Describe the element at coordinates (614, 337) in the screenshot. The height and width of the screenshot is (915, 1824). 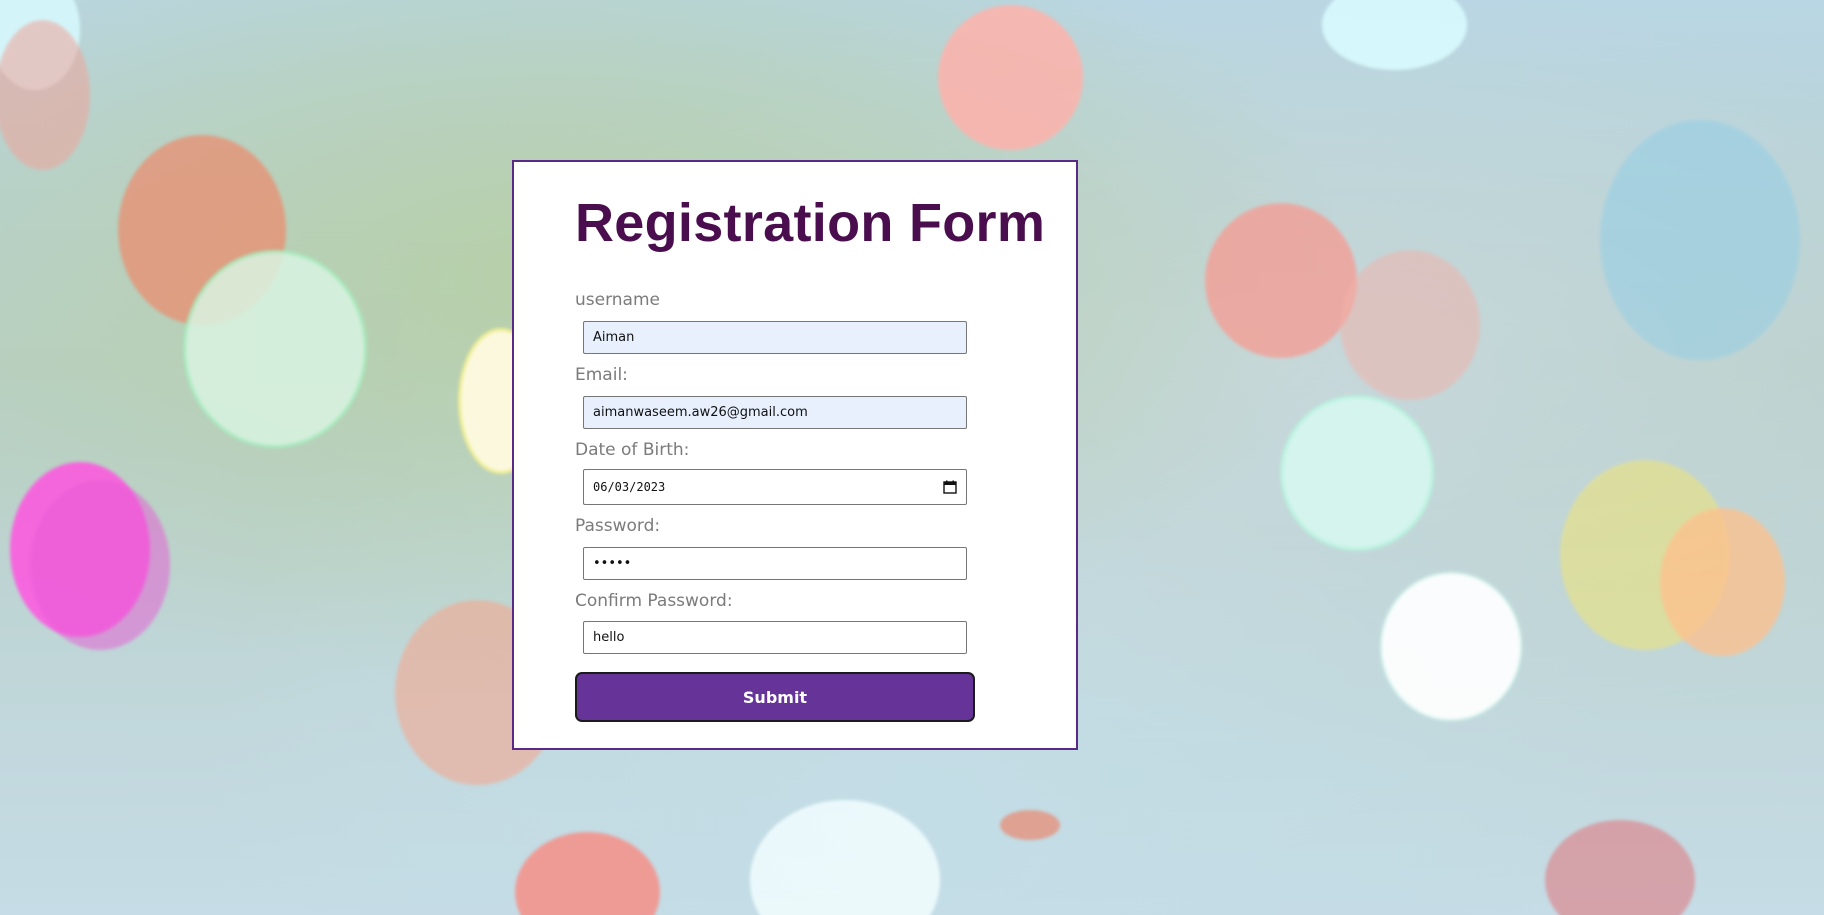
I see `username-value: Aiman` at that location.